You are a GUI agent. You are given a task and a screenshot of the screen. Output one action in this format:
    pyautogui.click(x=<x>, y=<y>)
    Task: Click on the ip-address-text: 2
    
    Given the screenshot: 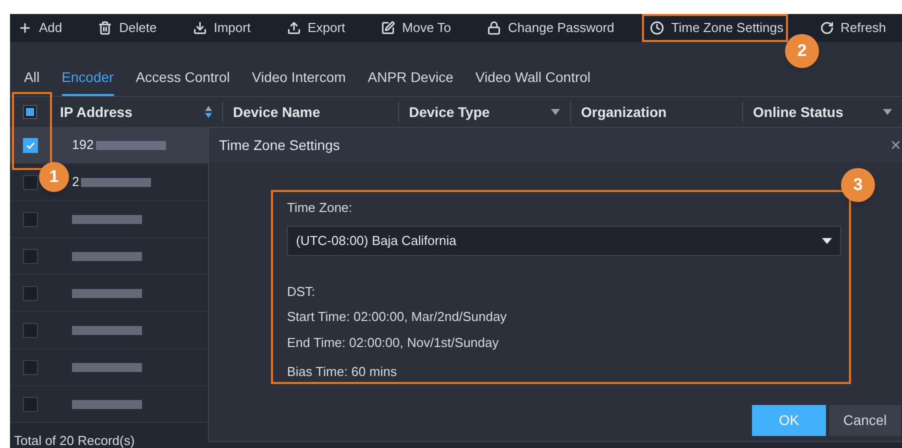 What is the action you would take?
    pyautogui.click(x=76, y=182)
    